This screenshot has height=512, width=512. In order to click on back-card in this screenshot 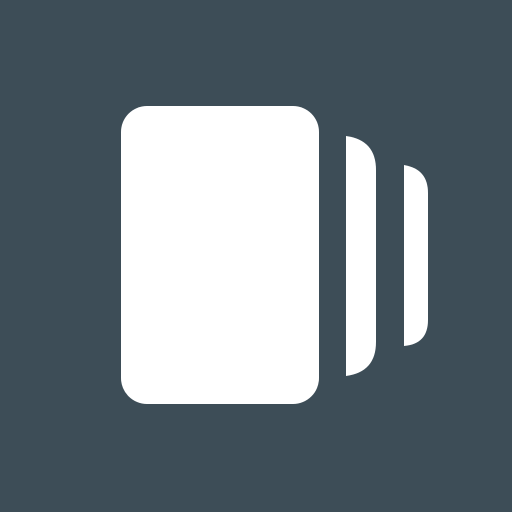, I will do `click(416, 255)`.